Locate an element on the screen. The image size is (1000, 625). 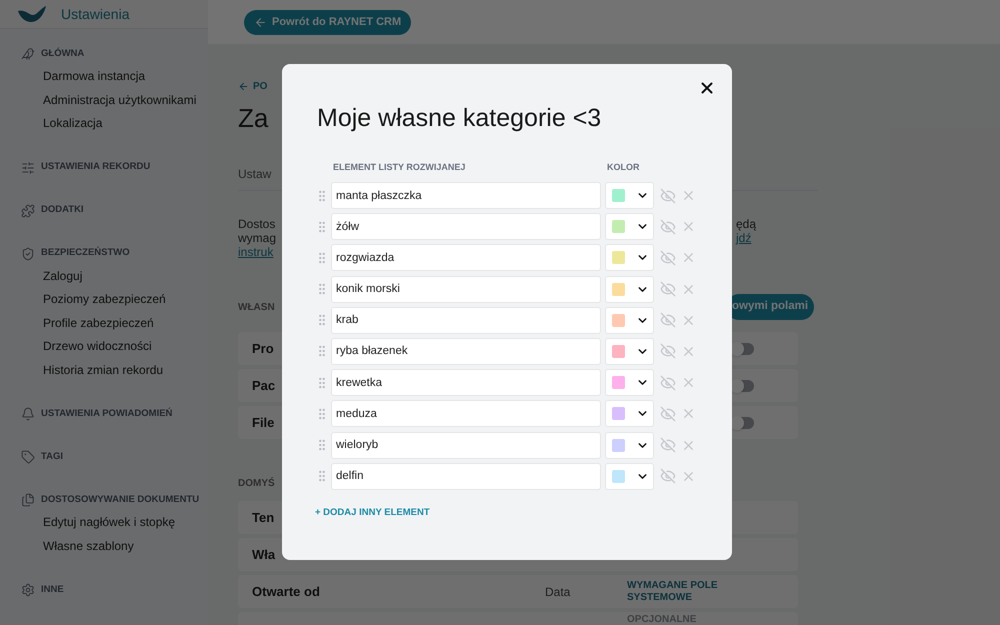
logo-icon is located at coordinates (32, 14).